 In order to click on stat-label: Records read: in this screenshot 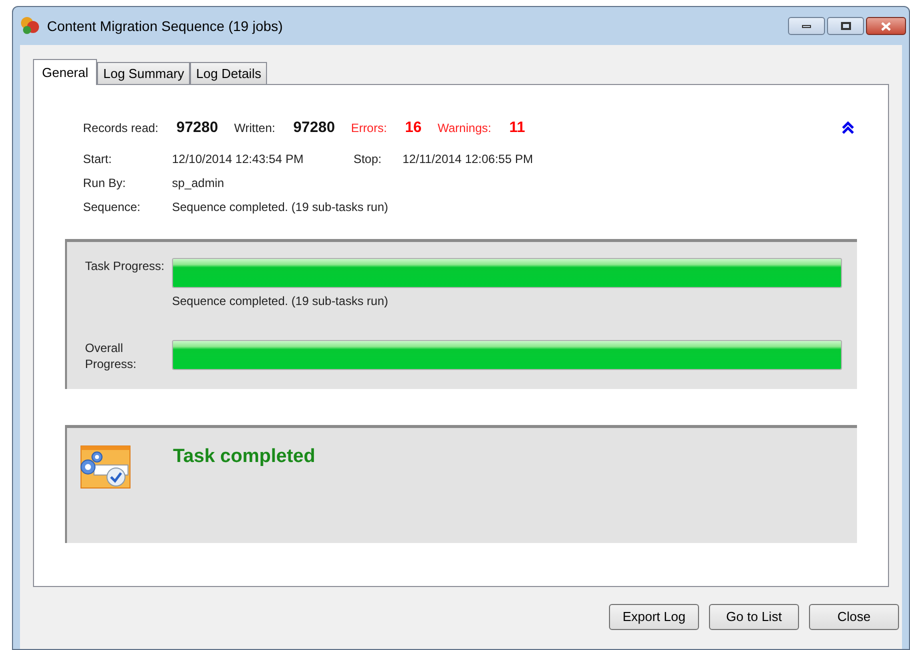, I will do `click(120, 128)`.